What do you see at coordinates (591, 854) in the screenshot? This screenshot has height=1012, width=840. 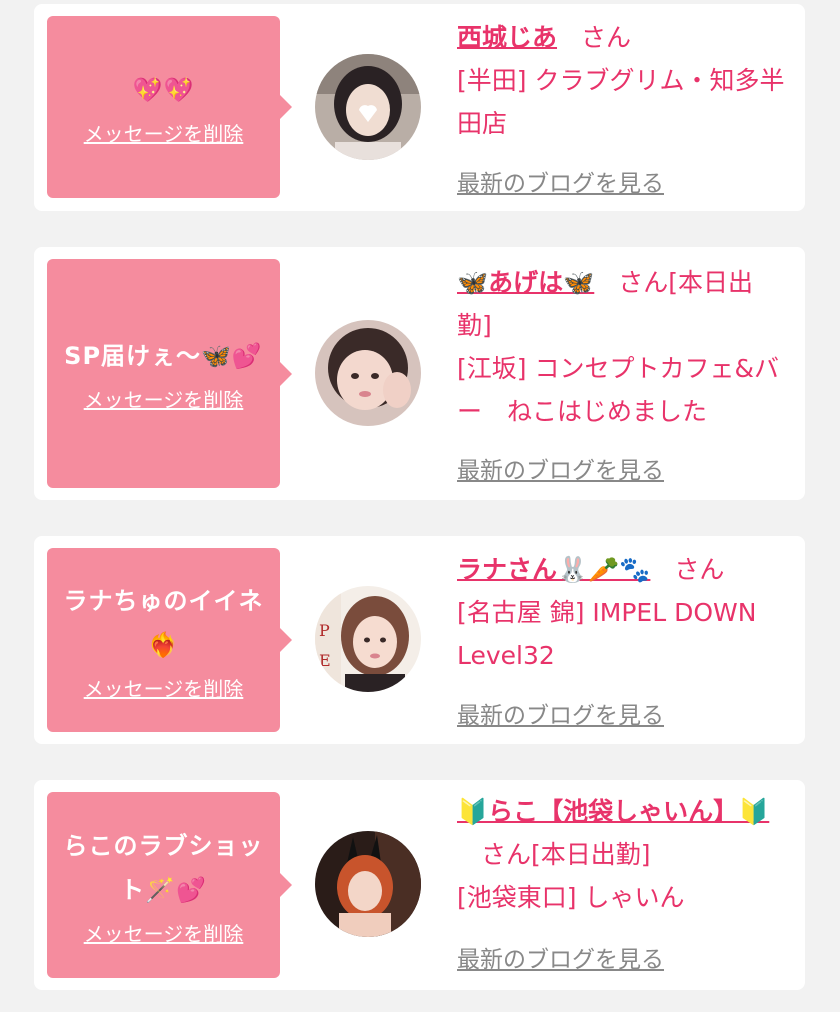 I see `status-text: [本日出勤]` at bounding box center [591, 854].